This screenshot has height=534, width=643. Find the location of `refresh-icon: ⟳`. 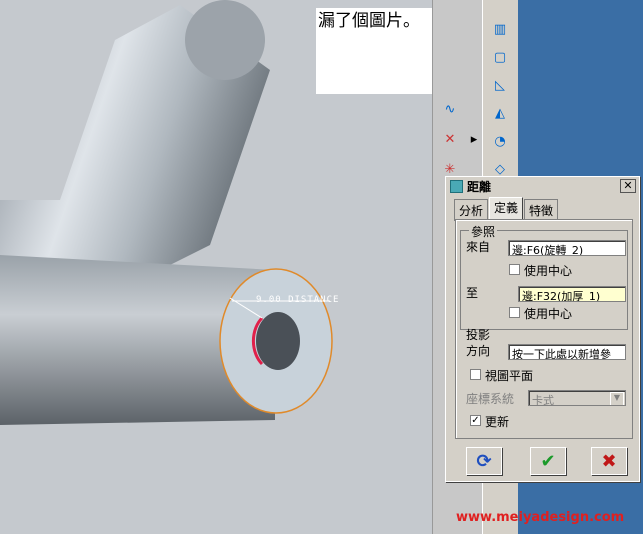

refresh-icon: ⟳ is located at coordinates (484, 461).